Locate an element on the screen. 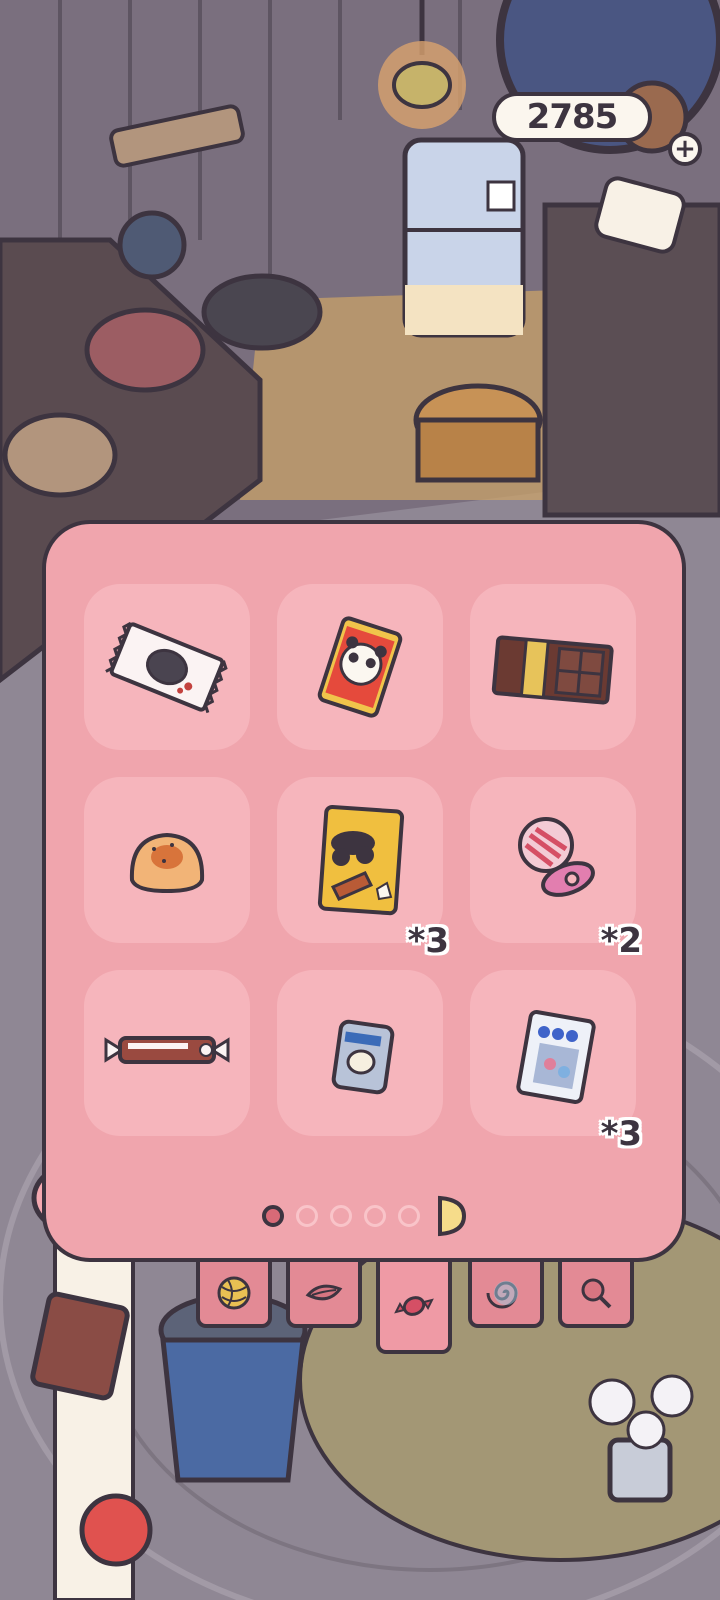 This screenshot has width=720, height=1600. candy-packet-icon is located at coordinates (556, 1057).